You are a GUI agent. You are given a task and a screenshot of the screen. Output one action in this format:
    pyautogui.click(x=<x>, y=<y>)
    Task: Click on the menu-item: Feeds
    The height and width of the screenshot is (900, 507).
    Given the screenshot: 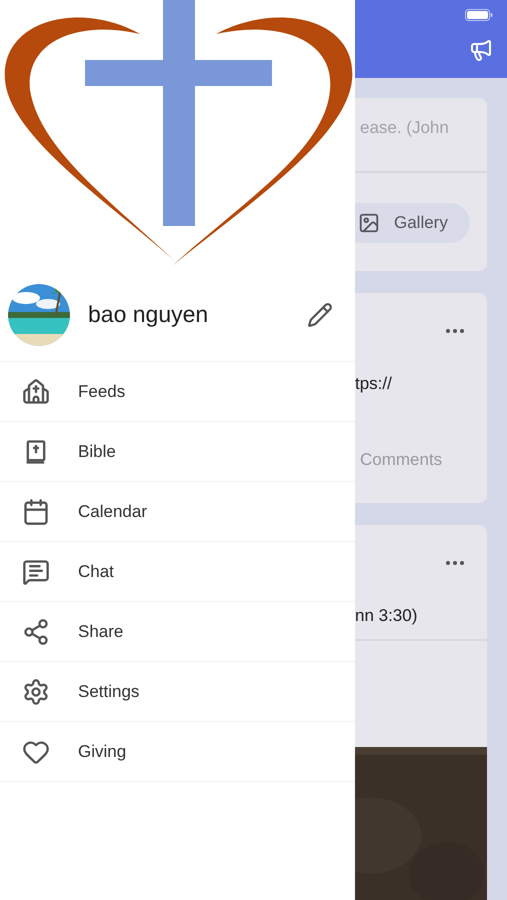 What is the action you would take?
    pyautogui.click(x=177, y=392)
    